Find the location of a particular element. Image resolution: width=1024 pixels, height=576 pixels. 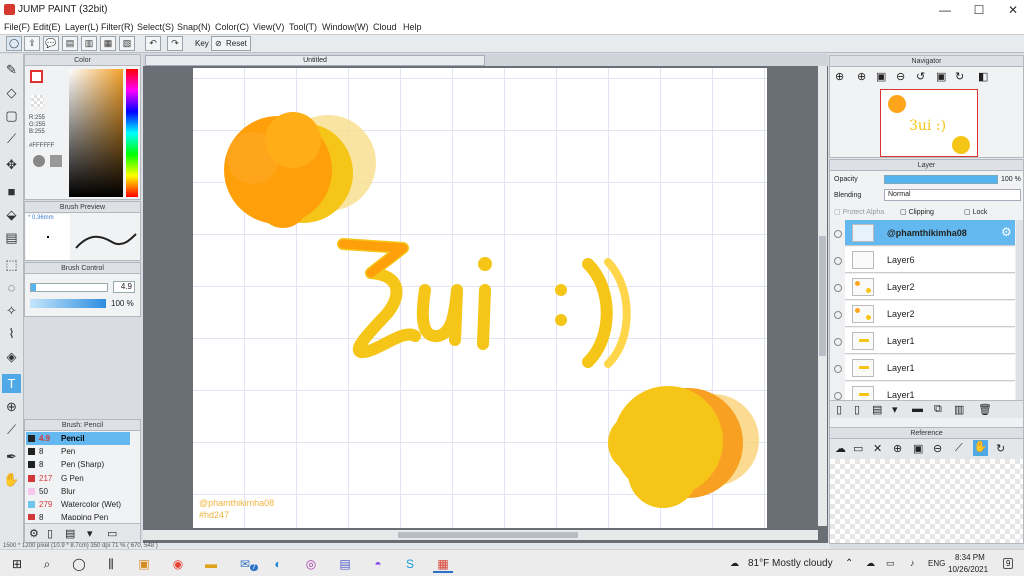

ref-eyedropper-icon: ⟋ is located at coordinates (959, 448).